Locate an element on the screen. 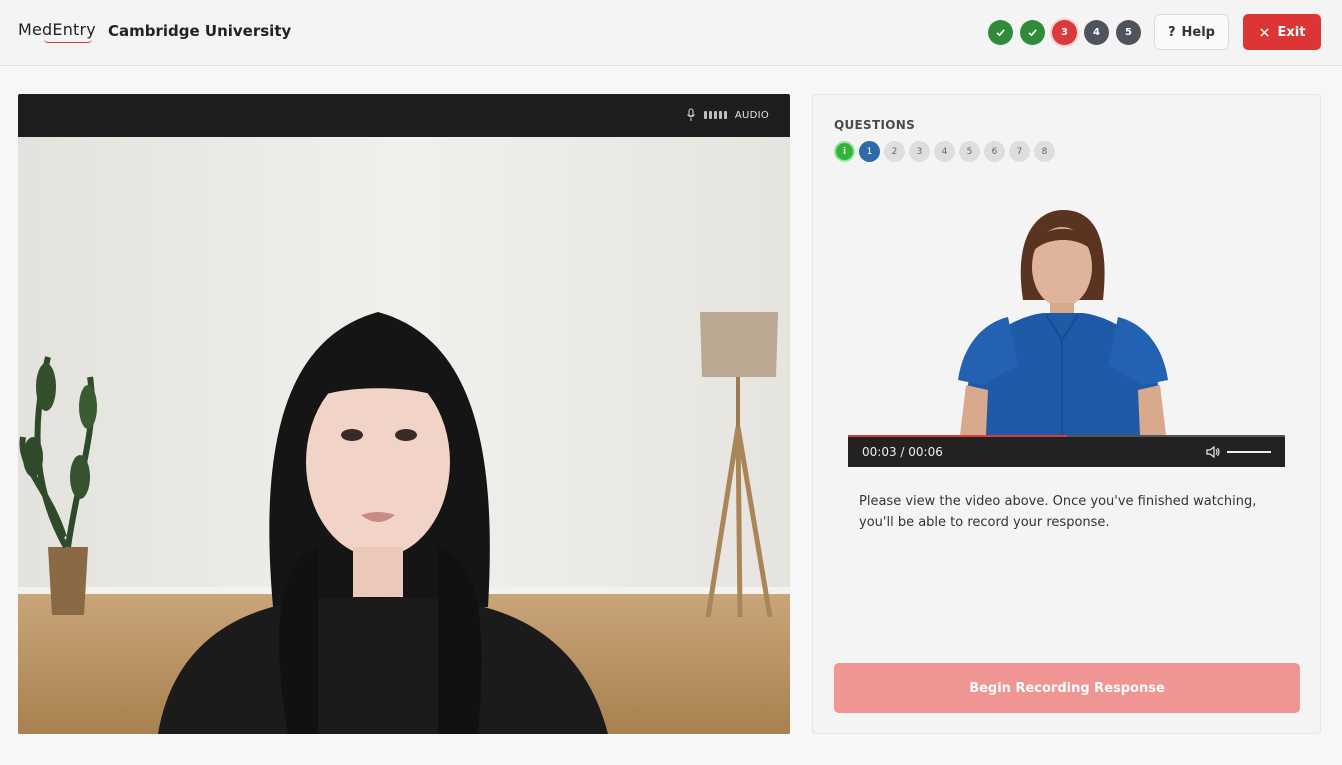  step-2-complete is located at coordinates (1032, 32).